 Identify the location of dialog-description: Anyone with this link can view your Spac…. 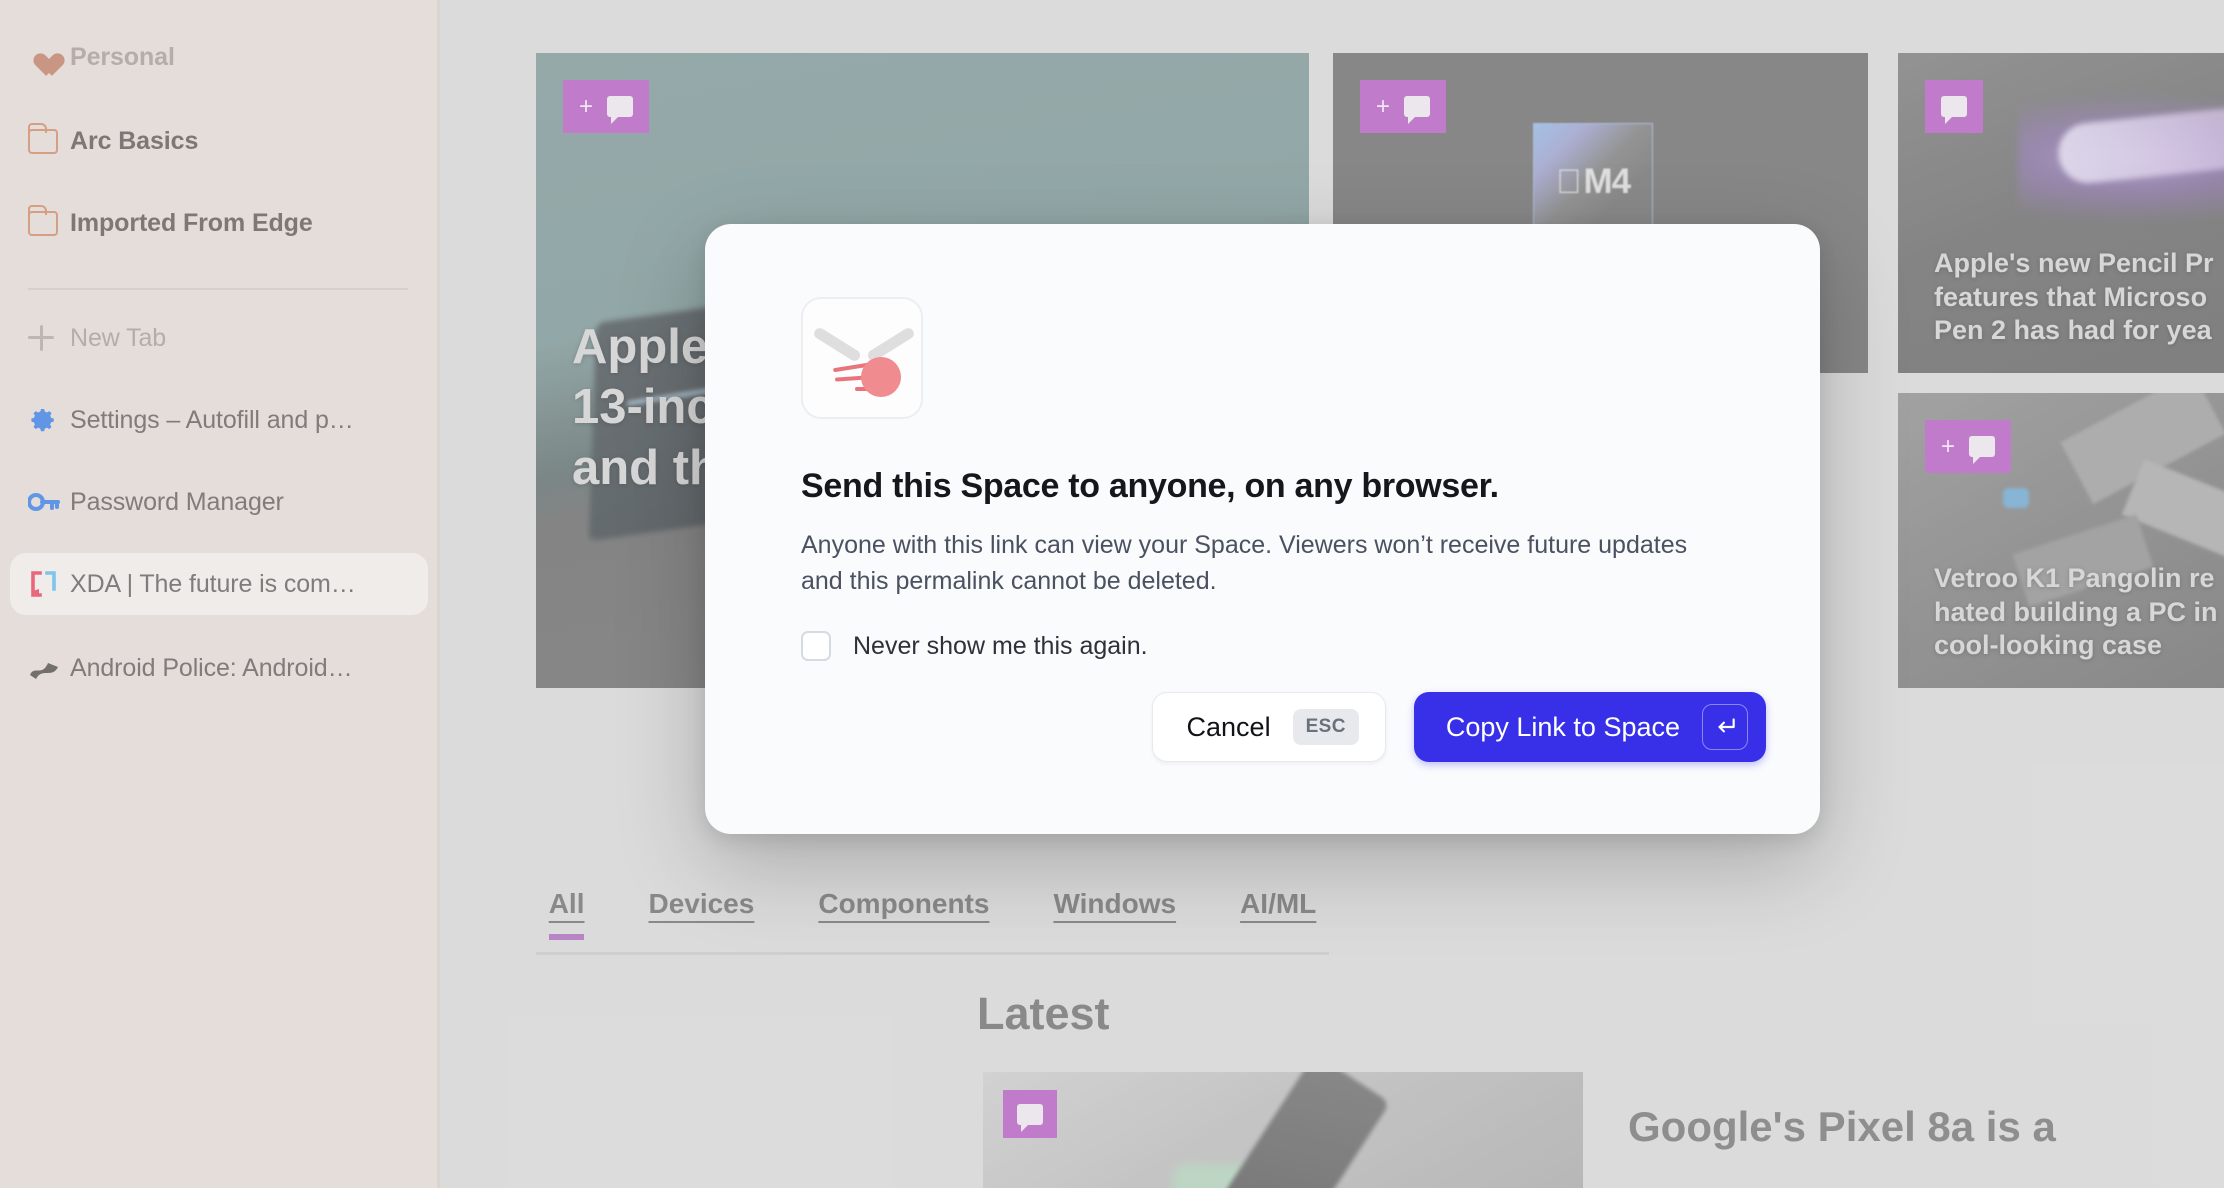
(1244, 563).